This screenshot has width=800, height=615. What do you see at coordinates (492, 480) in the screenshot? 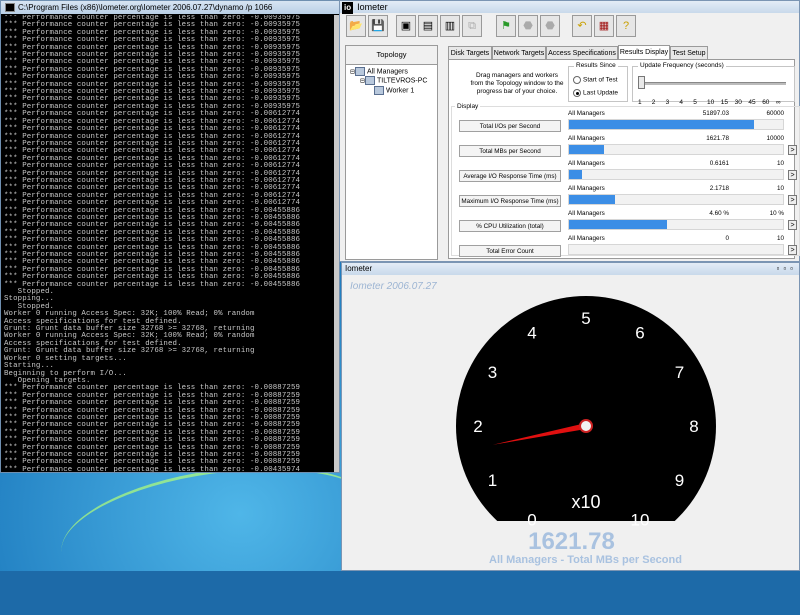
I see `dial-number: 1` at bounding box center [492, 480].